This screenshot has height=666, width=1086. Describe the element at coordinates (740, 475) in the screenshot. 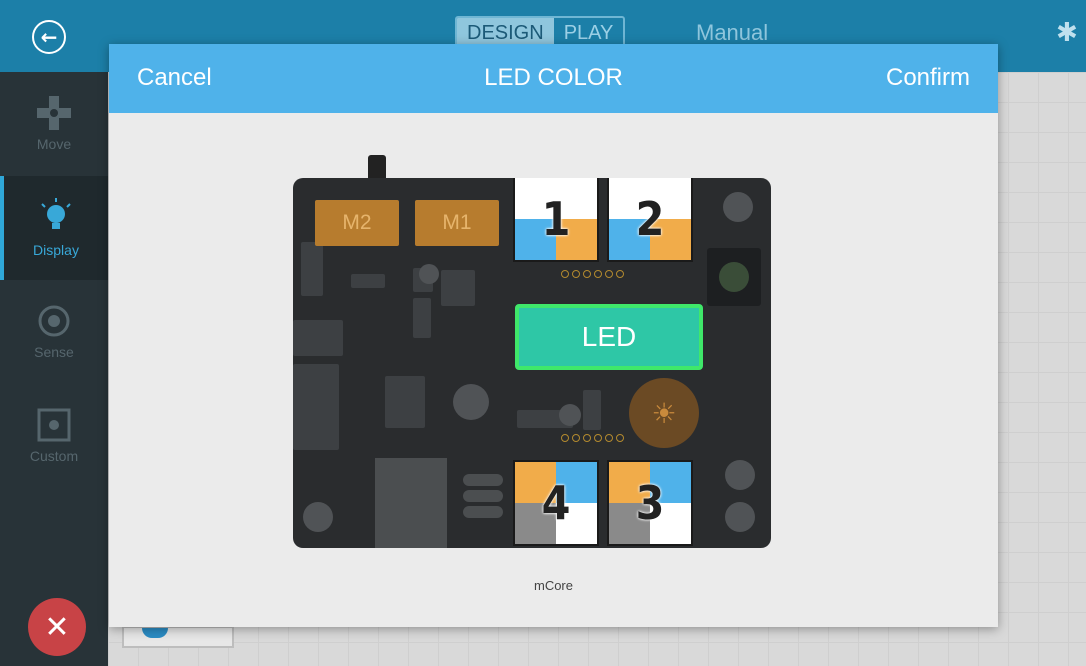

I see `buzzer` at that location.